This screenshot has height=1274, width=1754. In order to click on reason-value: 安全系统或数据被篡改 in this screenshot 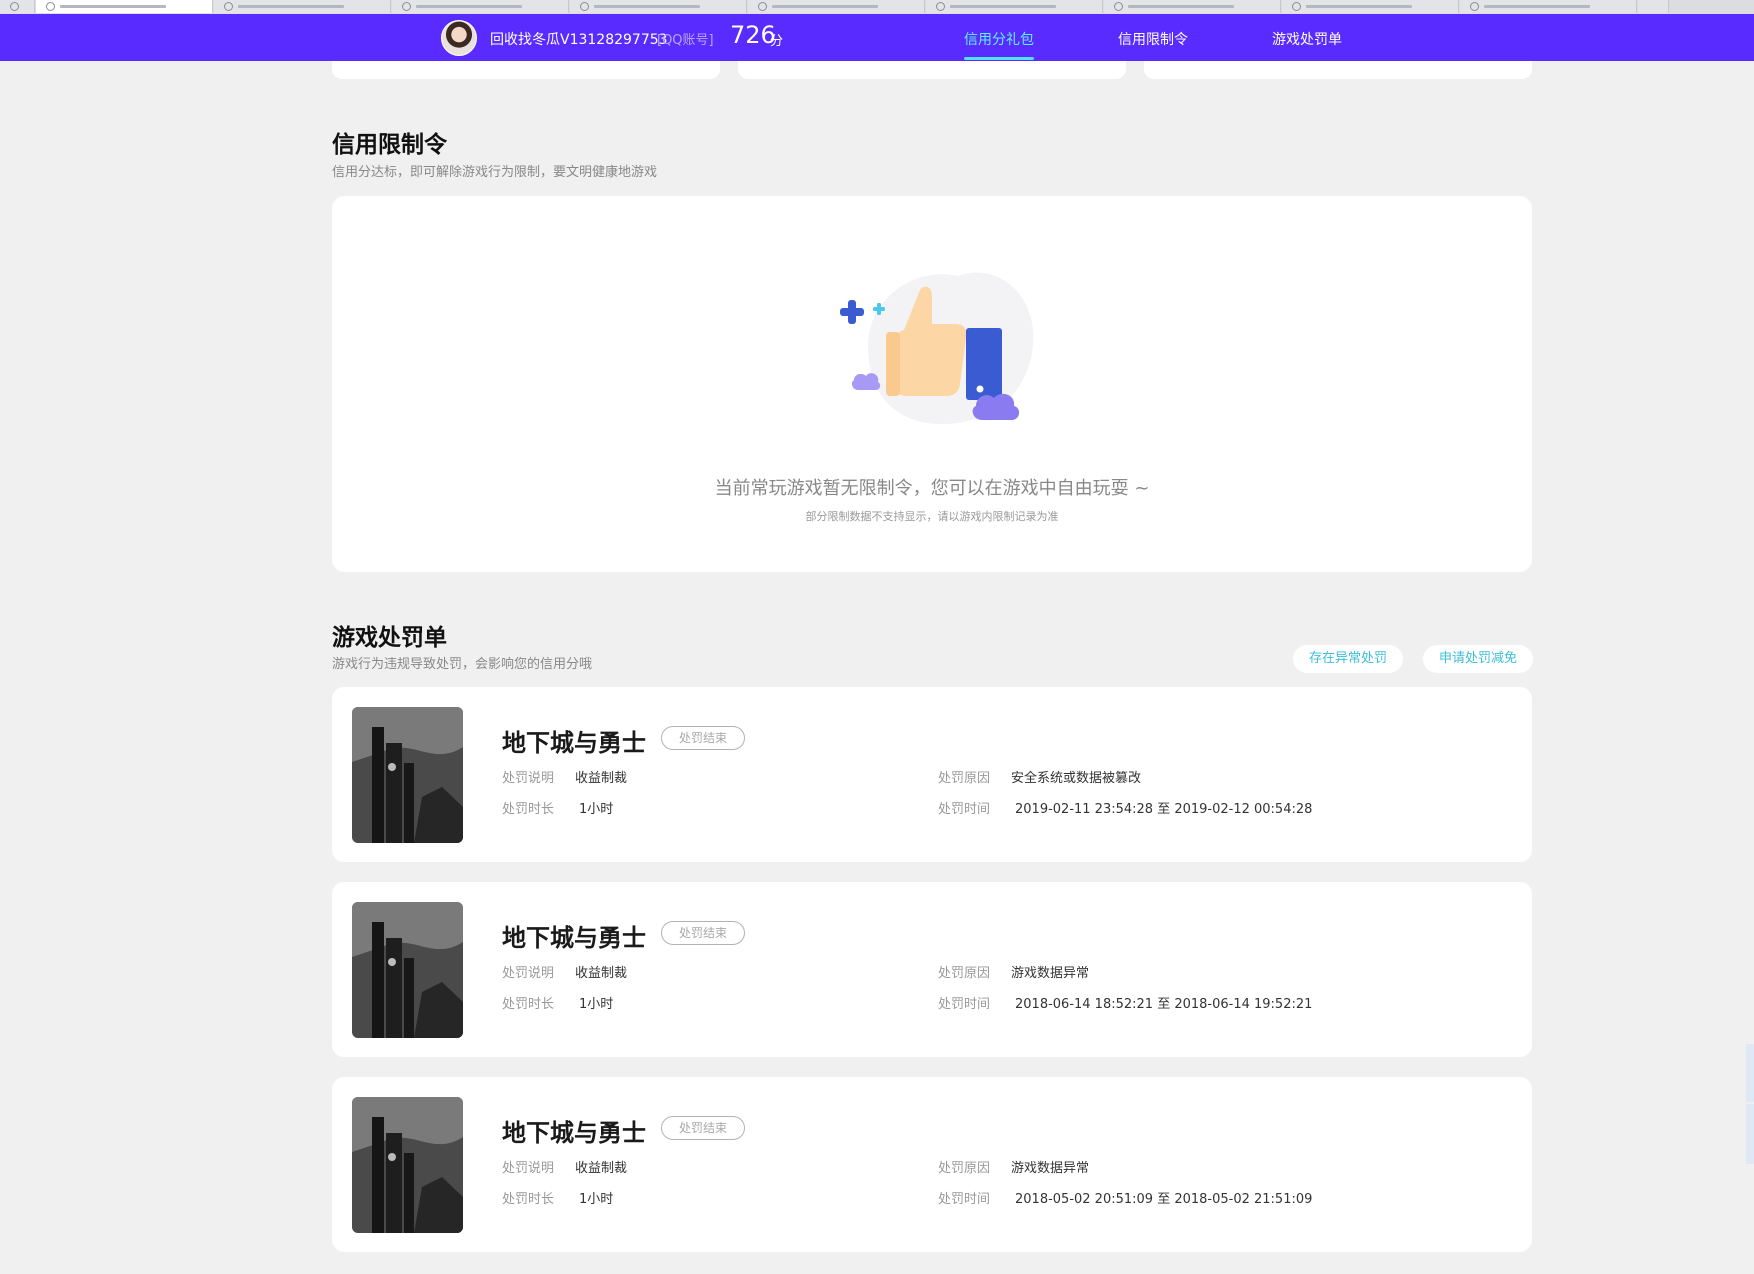, I will do `click(1076, 778)`.